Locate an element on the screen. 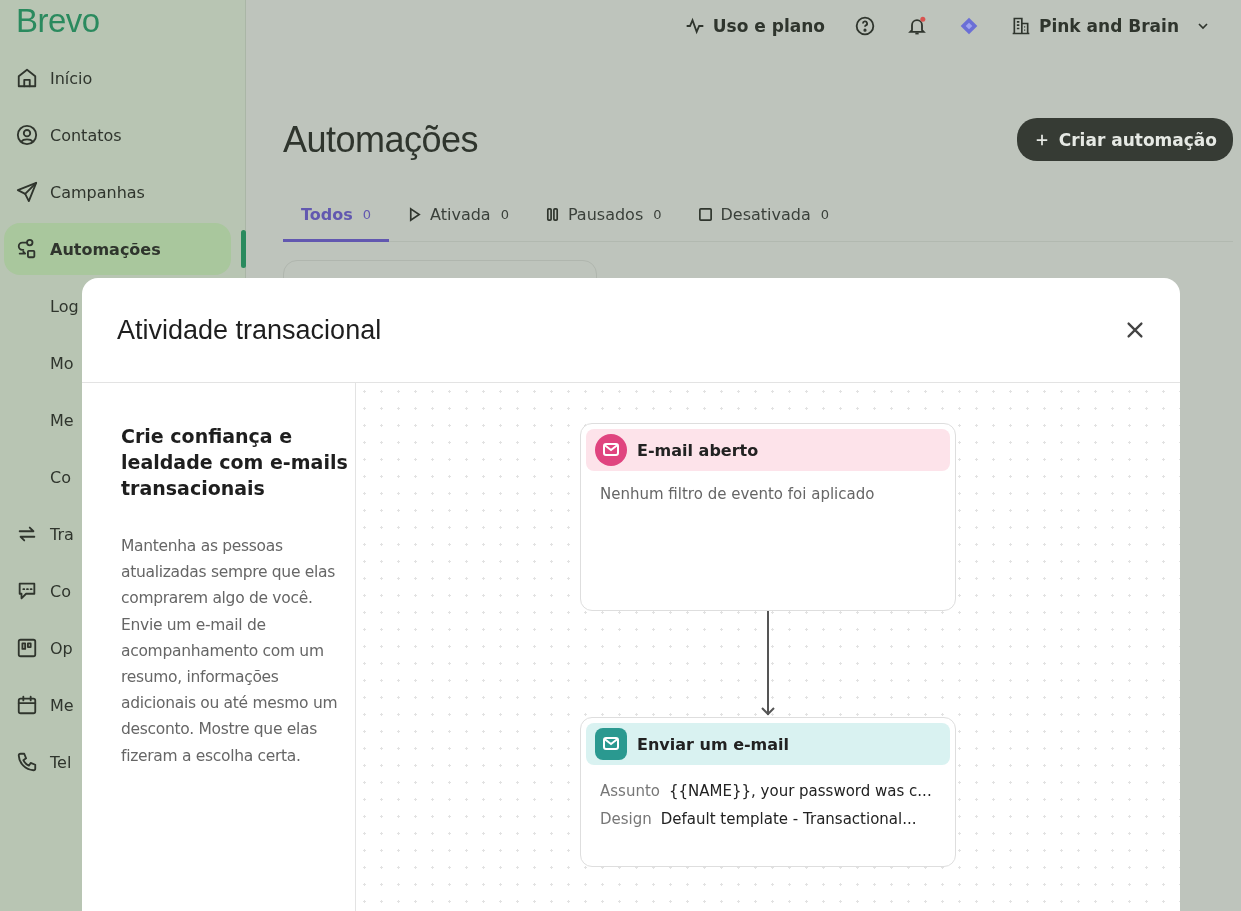  node-description: Nenhum filtro de evento foi aplicado is located at coordinates (738, 494).